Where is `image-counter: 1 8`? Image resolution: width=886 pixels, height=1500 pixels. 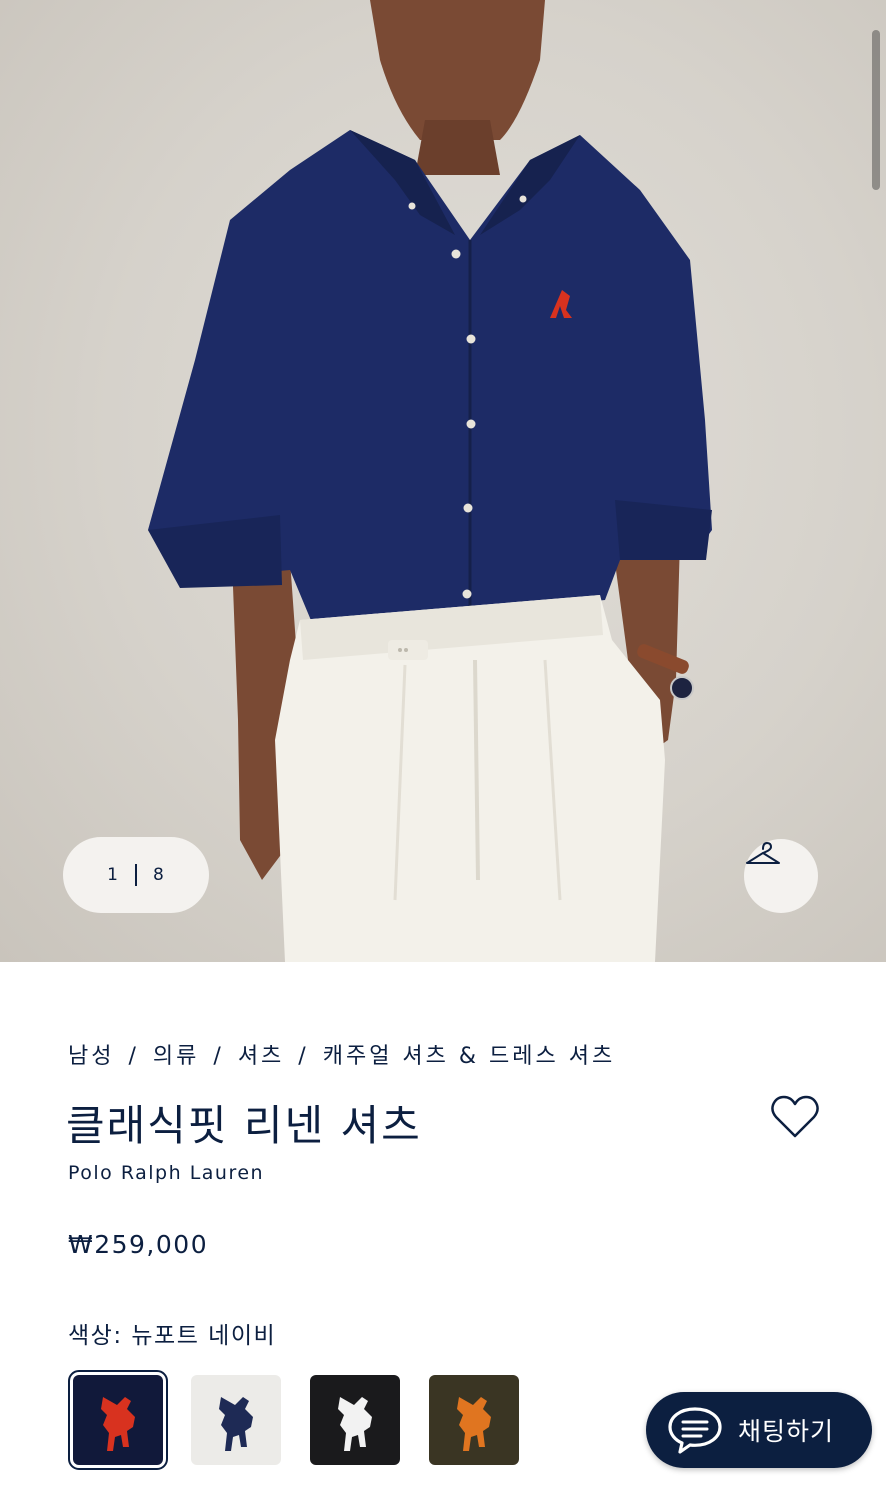 image-counter: 1 8 is located at coordinates (136, 875).